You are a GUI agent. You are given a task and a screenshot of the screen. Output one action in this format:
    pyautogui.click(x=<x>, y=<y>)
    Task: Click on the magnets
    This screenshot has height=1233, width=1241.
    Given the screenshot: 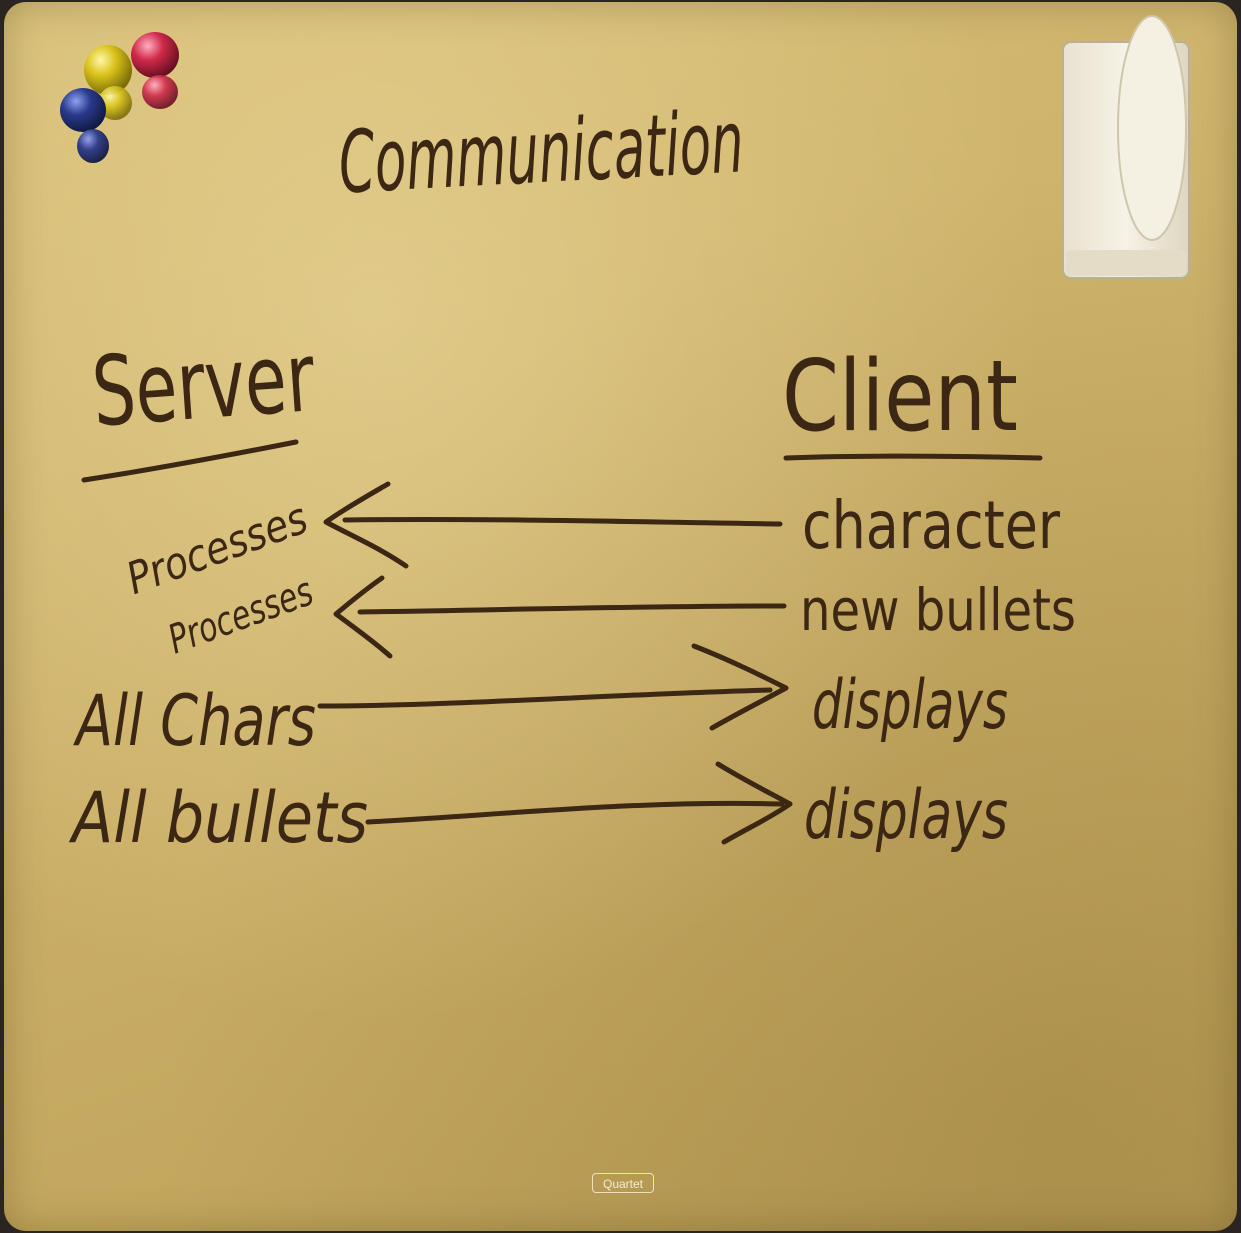 What is the action you would take?
    pyautogui.click(x=119, y=97)
    